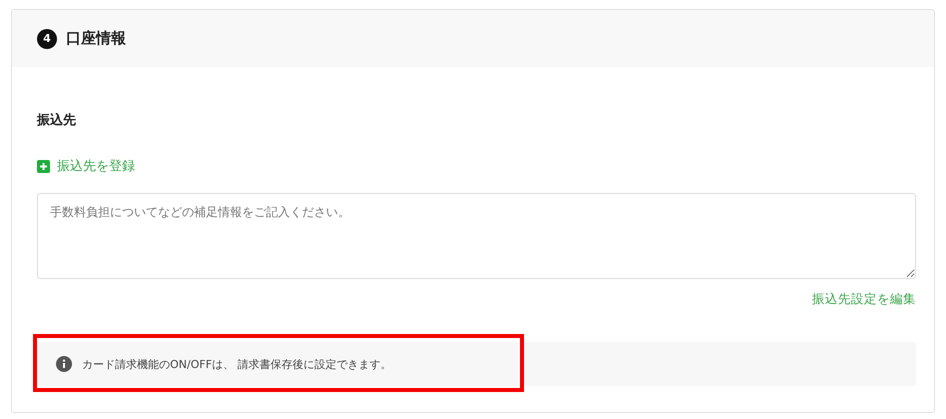  What do you see at coordinates (864, 299) in the screenshot?
I see `edit-recipient-link: 振込先設定を編集` at bounding box center [864, 299].